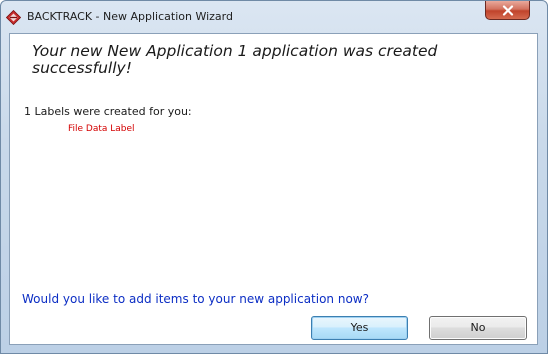  Describe the element at coordinates (108, 111) in the screenshot. I see `labels-created-text: 1 Labels were created for you:` at that location.